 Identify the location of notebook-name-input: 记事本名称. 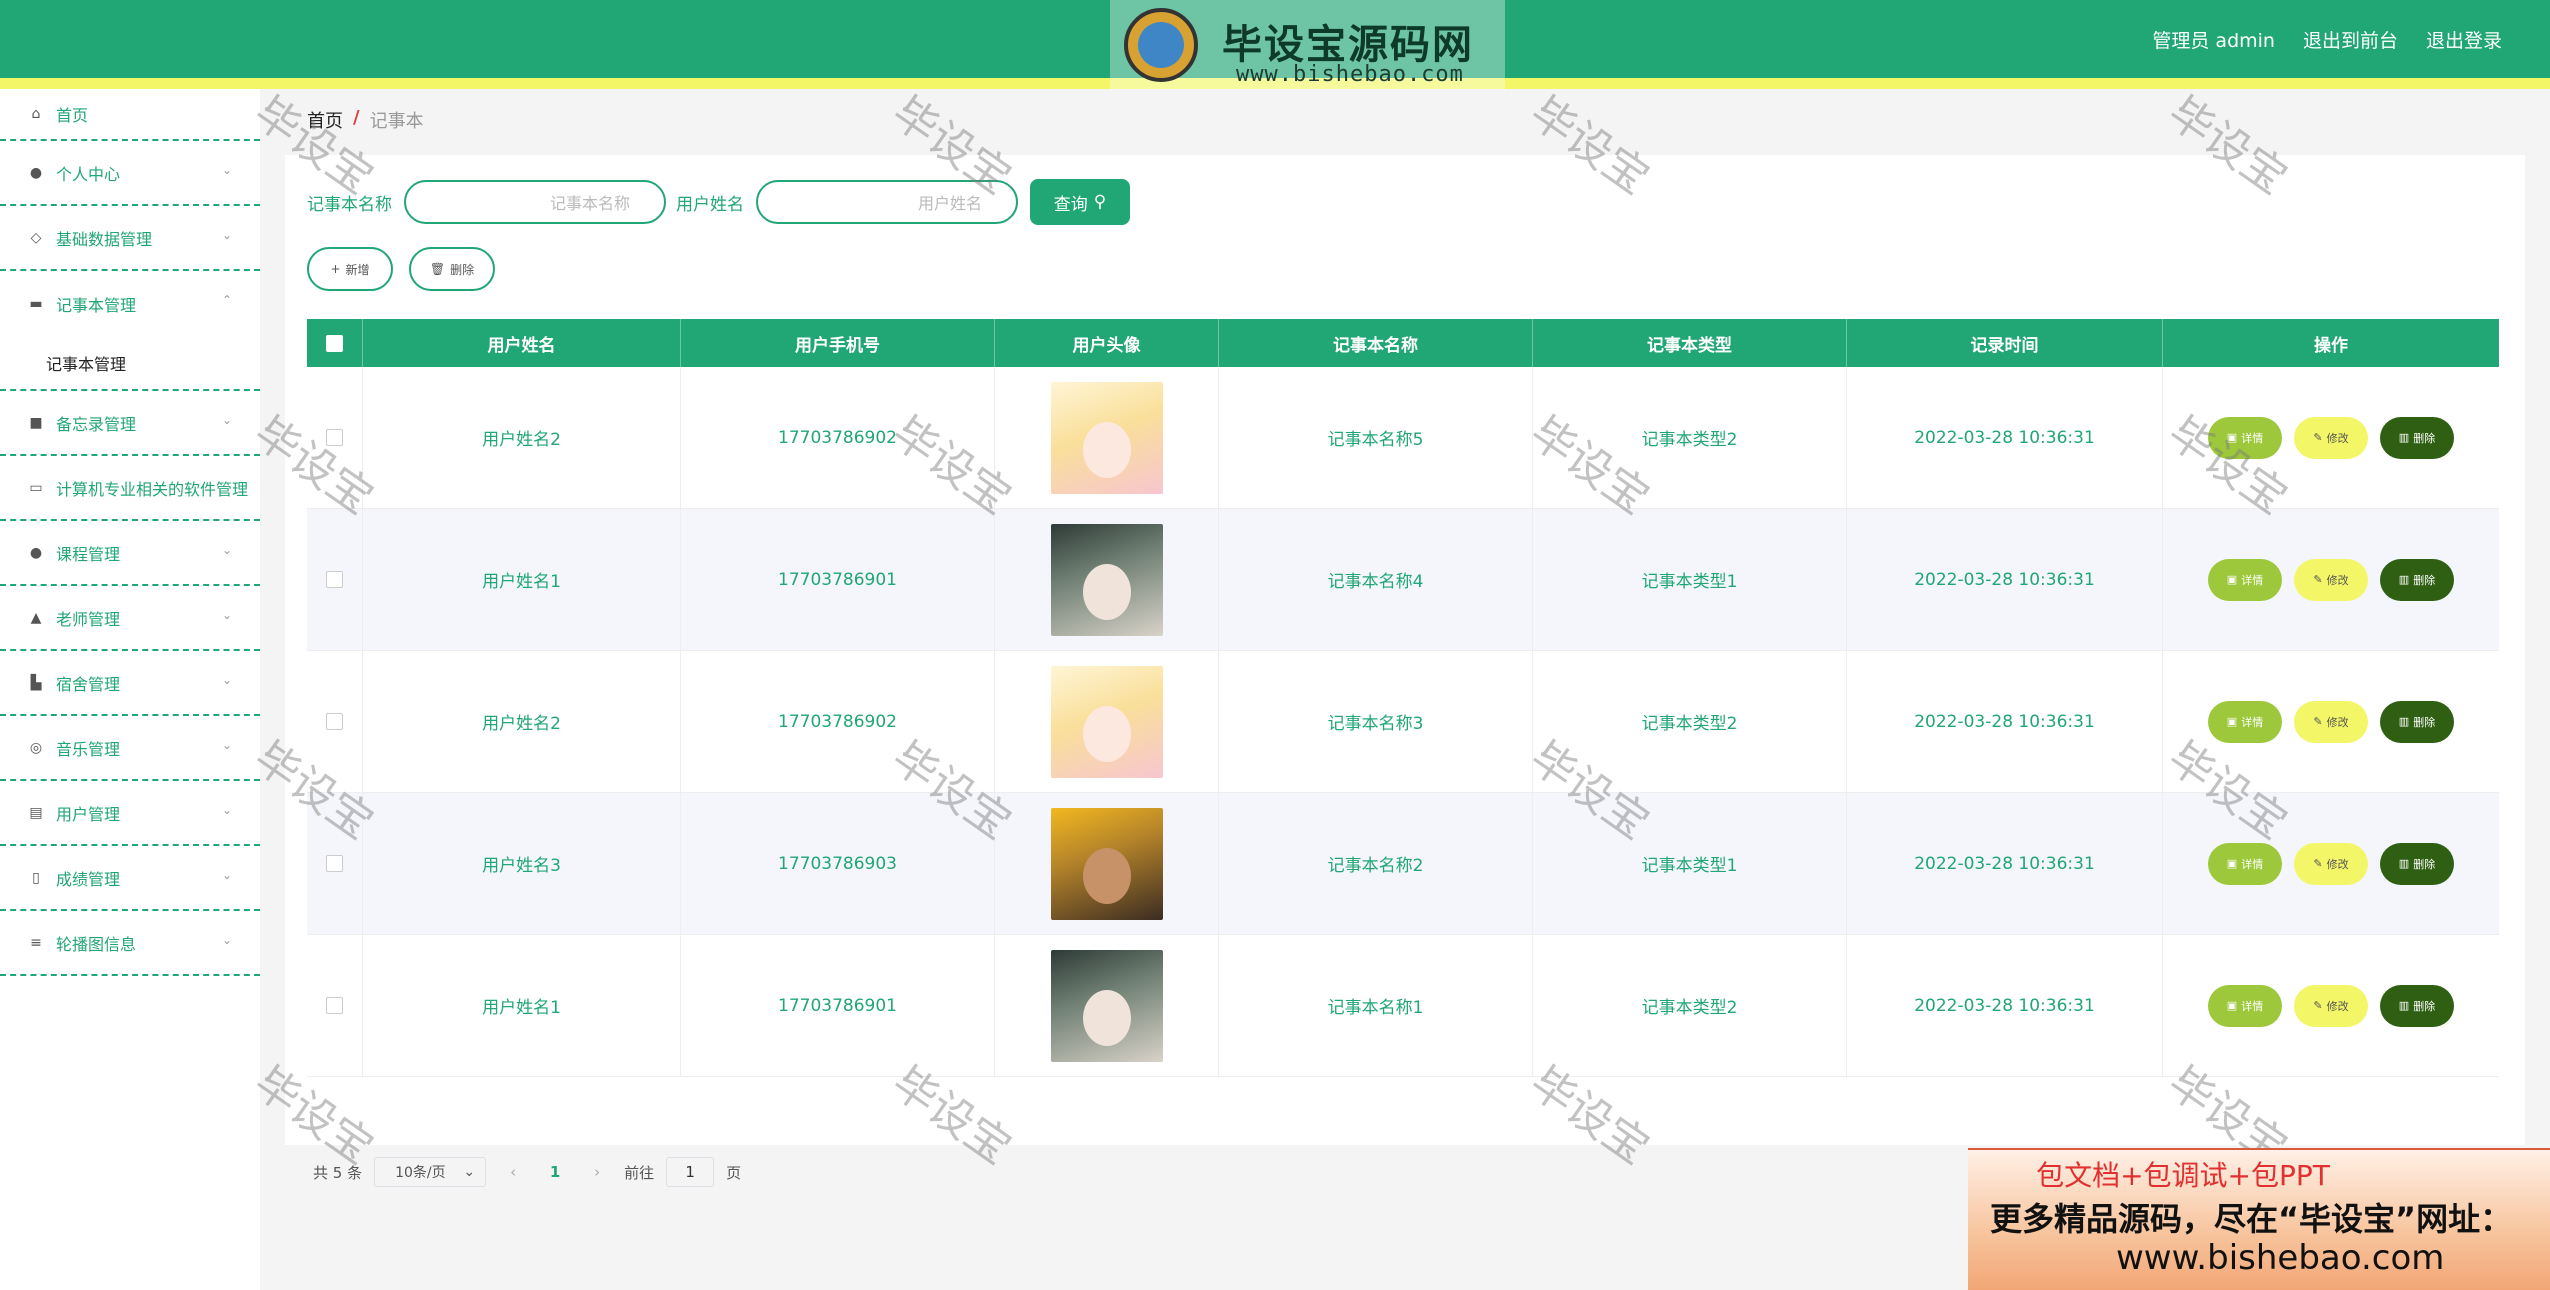
(535, 202).